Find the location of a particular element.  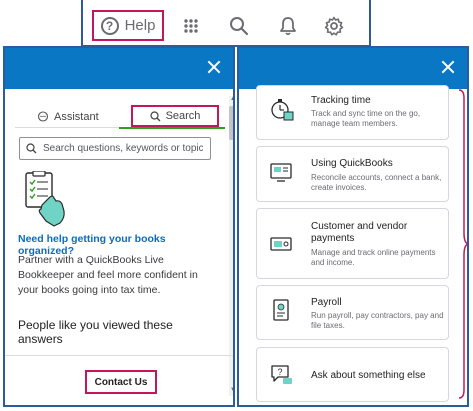

chat-question-icon: ? is located at coordinates (281, 374).